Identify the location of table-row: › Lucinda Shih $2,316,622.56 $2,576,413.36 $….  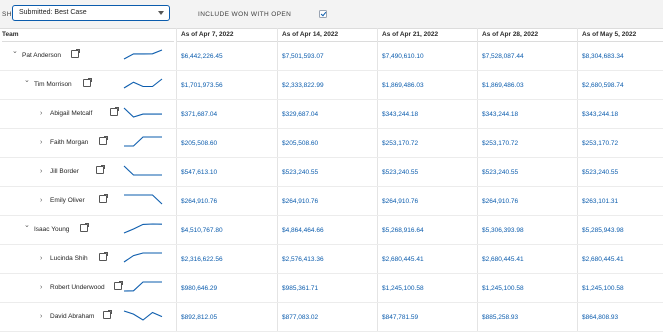
(331, 259).